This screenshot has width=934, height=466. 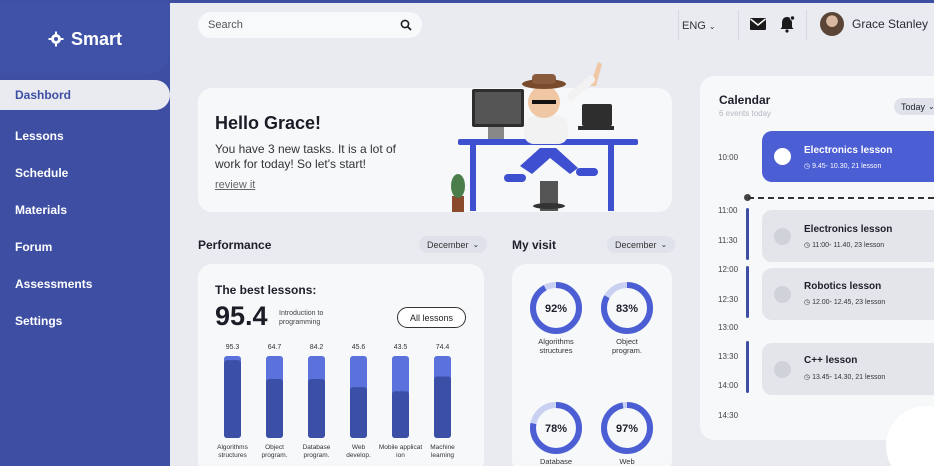 I want to click on sidebar-item-materials: Materials, so click(x=85, y=209).